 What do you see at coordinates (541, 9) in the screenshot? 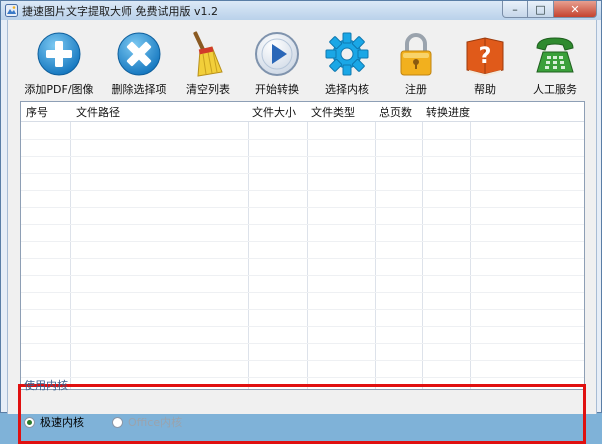
I see `maximize-button: □` at bounding box center [541, 9].